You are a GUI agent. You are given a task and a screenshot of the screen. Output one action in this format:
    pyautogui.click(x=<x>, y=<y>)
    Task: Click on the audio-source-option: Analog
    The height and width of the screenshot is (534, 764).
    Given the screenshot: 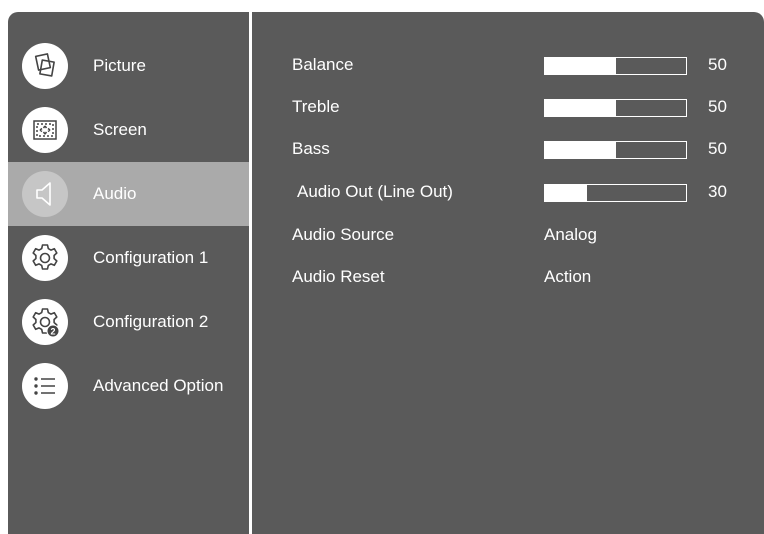 What is the action you would take?
    pyautogui.click(x=570, y=235)
    